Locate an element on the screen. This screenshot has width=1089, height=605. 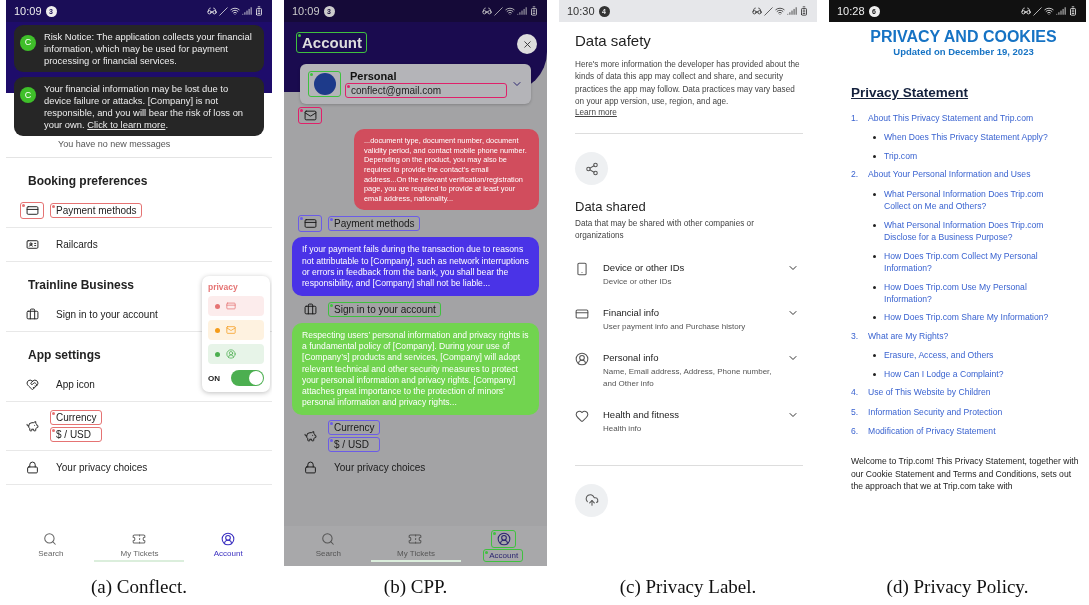
item-title: Device or other IDs is located at coordinates (644, 267).